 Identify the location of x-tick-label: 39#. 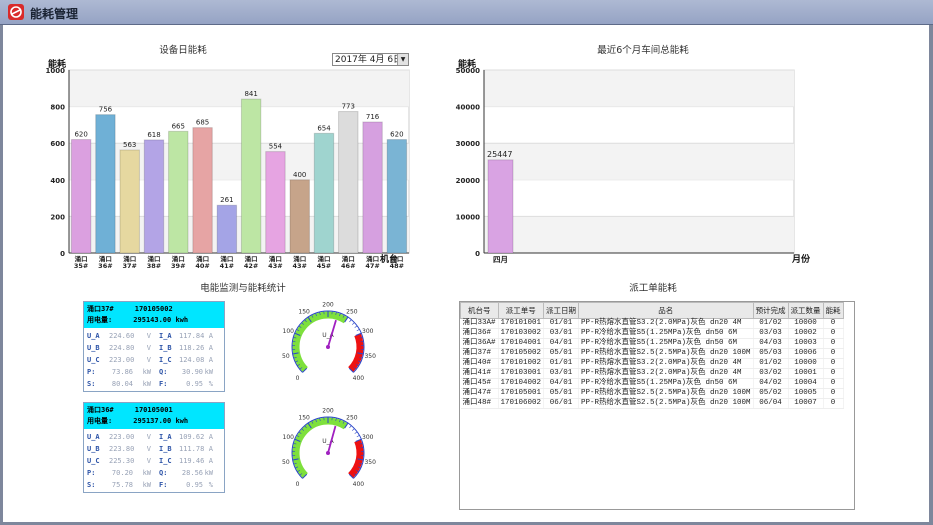
(178, 266).